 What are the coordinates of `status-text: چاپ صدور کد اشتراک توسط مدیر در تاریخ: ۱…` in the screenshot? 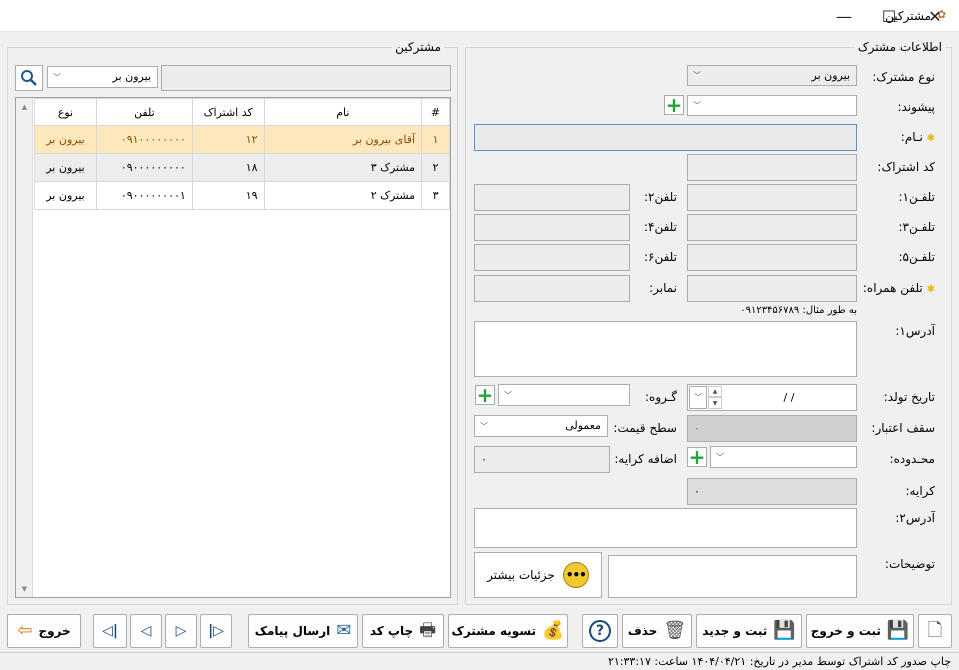 It's located at (779, 661).